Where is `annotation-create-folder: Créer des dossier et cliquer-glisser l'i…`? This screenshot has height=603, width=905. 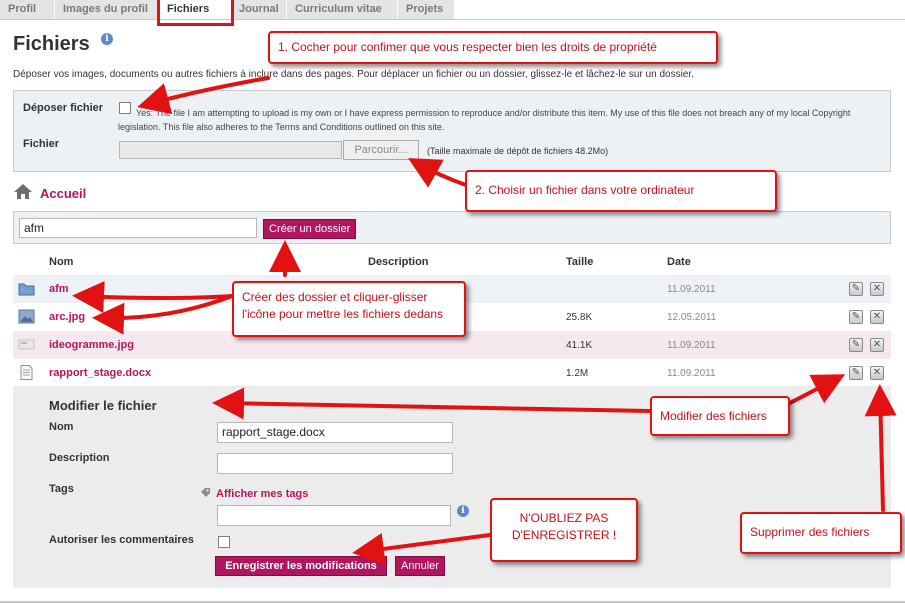
annotation-create-folder: Créer des dossier et cliquer-glisser l'i… is located at coordinates (349, 309).